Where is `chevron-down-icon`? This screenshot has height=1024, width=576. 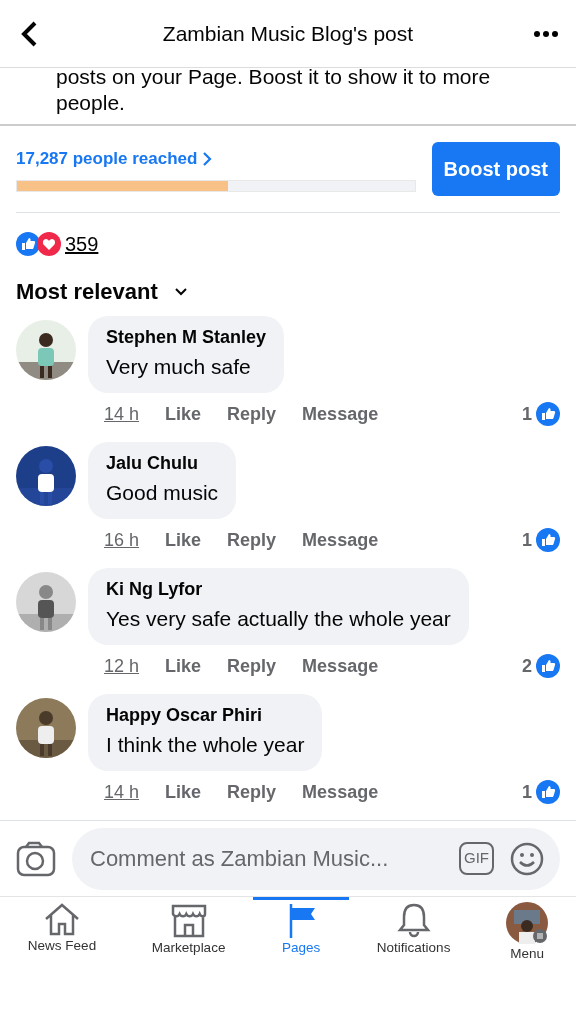 chevron-down-icon is located at coordinates (180, 291).